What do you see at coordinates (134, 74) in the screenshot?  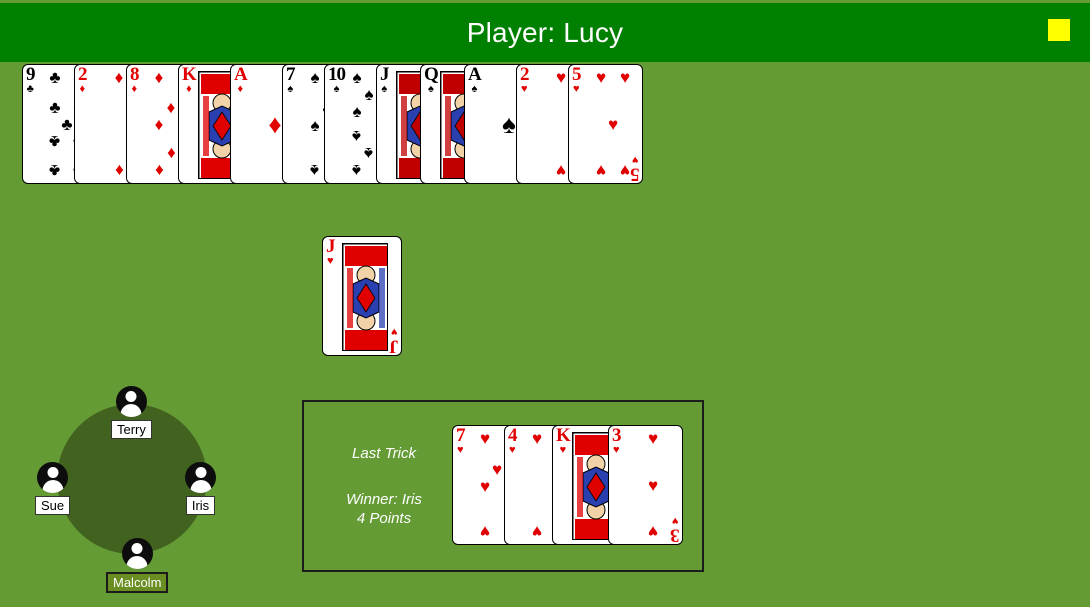 I see `card-rank: 8` at bounding box center [134, 74].